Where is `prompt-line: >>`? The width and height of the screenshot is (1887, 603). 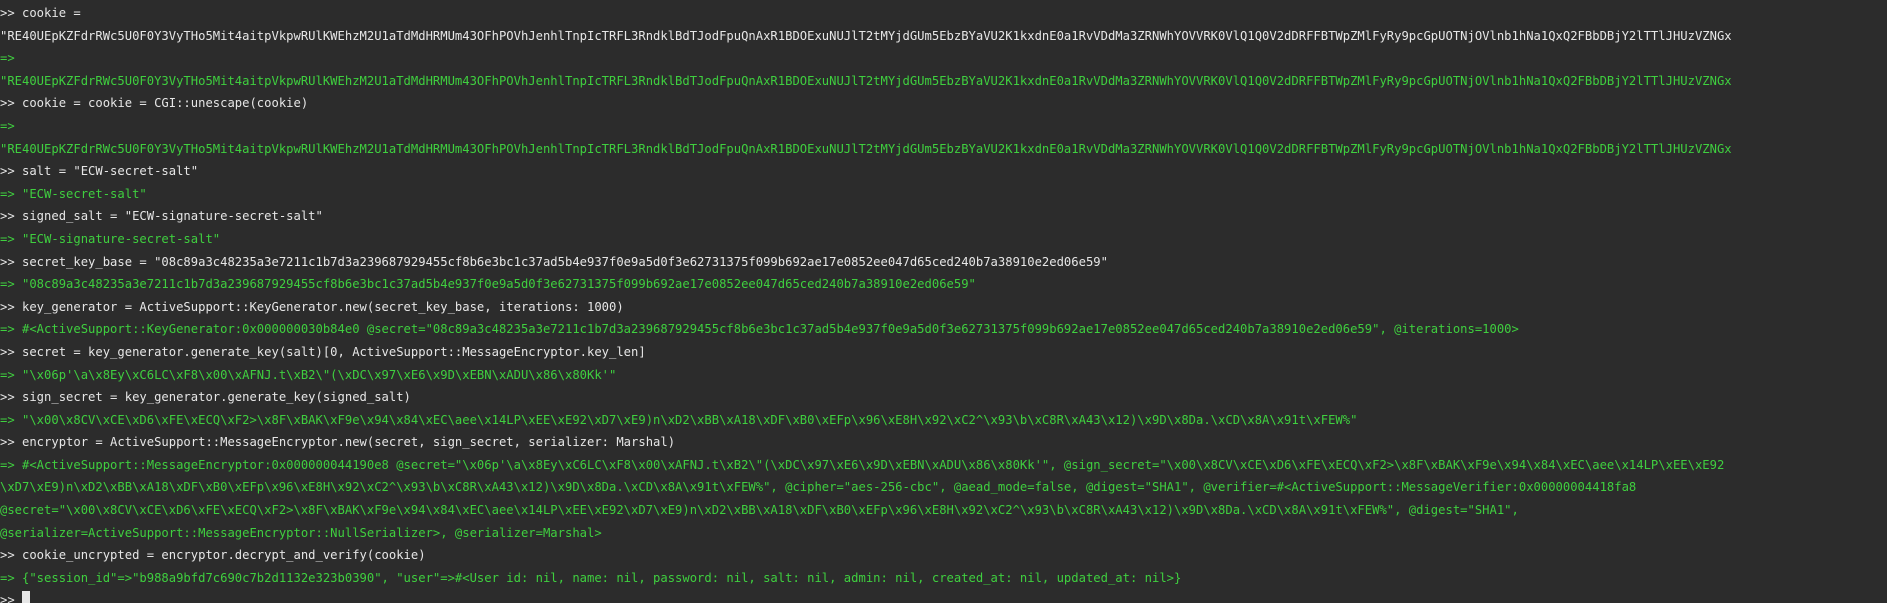 prompt-line: >> is located at coordinates (943, 596).